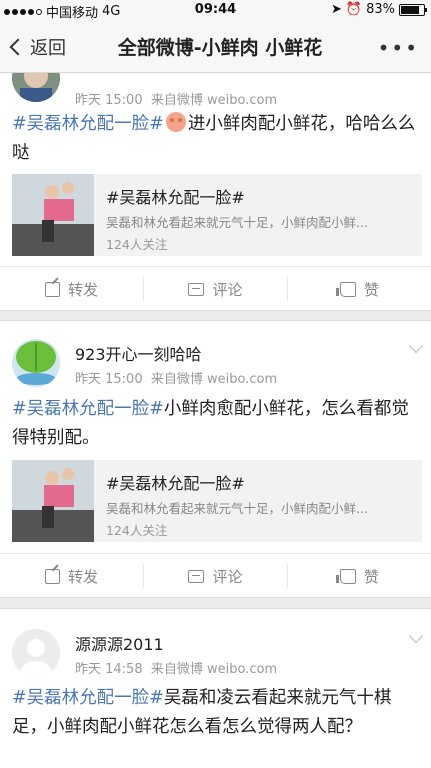 The height and width of the screenshot is (768, 431). I want to click on post-meta: 昨天 14:58 来自微博 weibo.com, so click(176, 667).